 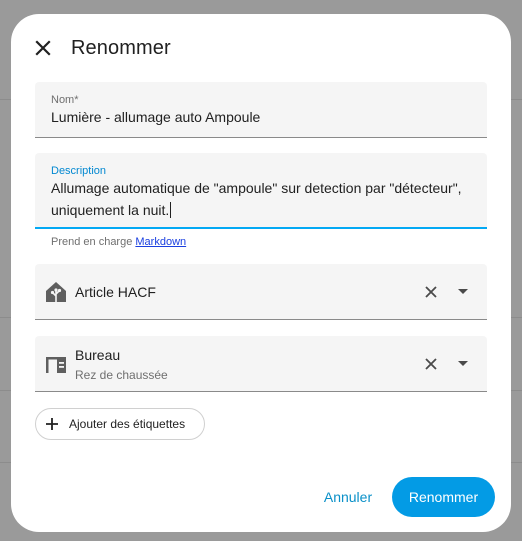 I want to click on area-clear-button, so click(x=431, y=292).